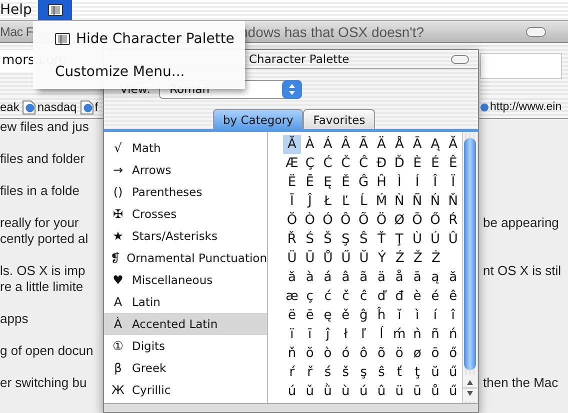 Image resolution: width=568 pixels, height=413 pixels. Describe the element at coordinates (309, 163) in the screenshot. I see `character-cell: Ç` at that location.